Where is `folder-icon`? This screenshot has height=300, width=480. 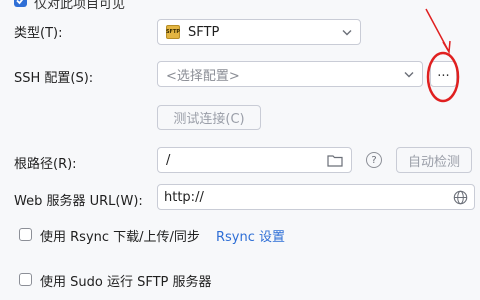 folder-icon is located at coordinates (335, 160).